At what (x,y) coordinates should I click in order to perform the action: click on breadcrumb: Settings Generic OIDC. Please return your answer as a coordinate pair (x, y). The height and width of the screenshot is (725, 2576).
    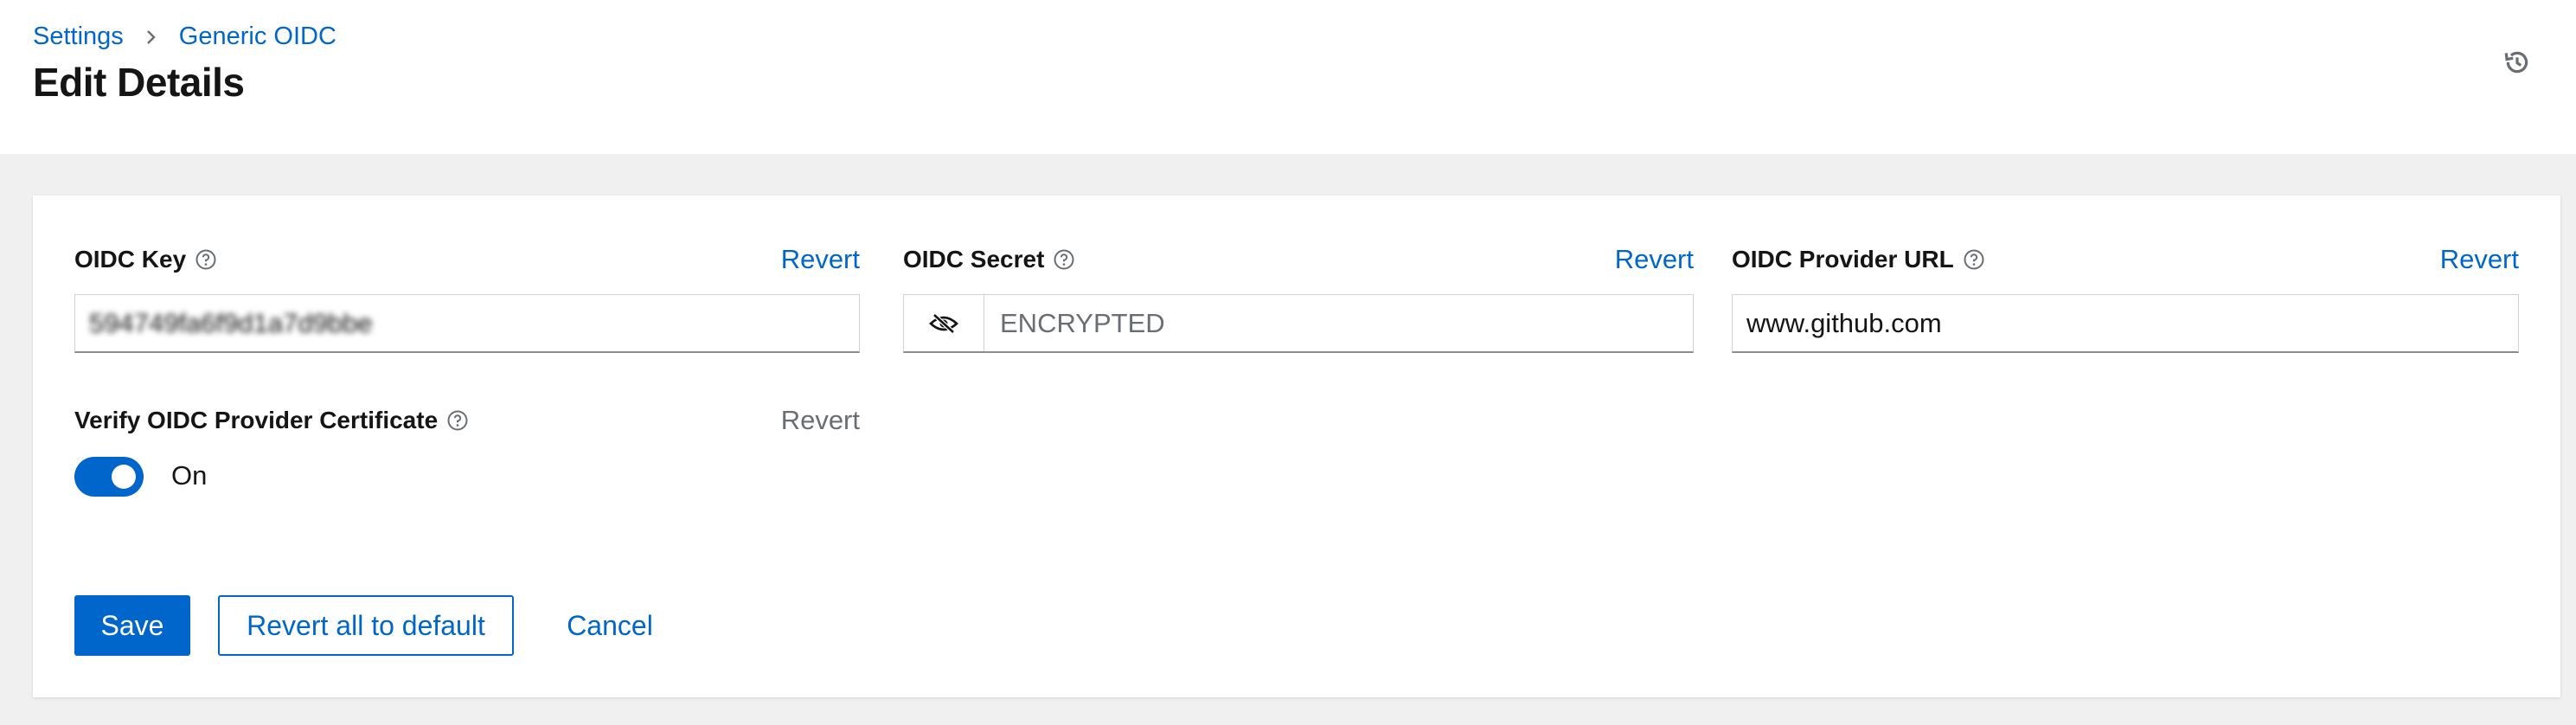
    Looking at the image, I should click on (184, 36).